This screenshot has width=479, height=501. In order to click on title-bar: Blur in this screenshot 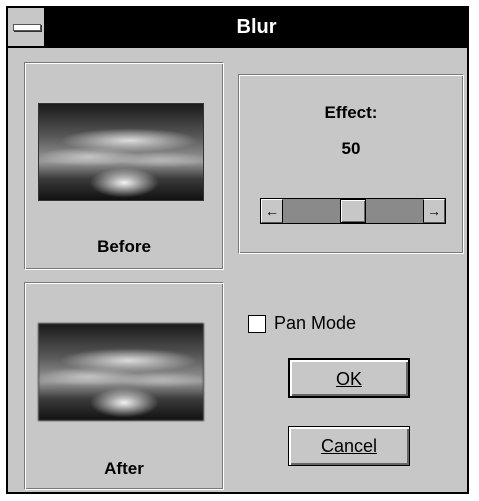, I will do `click(237, 28)`.